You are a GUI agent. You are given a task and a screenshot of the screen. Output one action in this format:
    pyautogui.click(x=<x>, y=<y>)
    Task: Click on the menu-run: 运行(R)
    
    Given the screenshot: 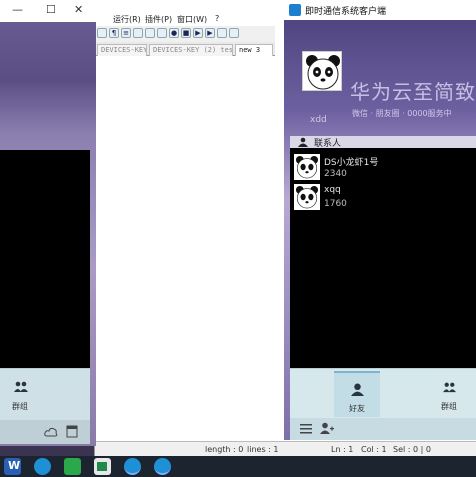 What is the action you would take?
    pyautogui.click(x=127, y=19)
    